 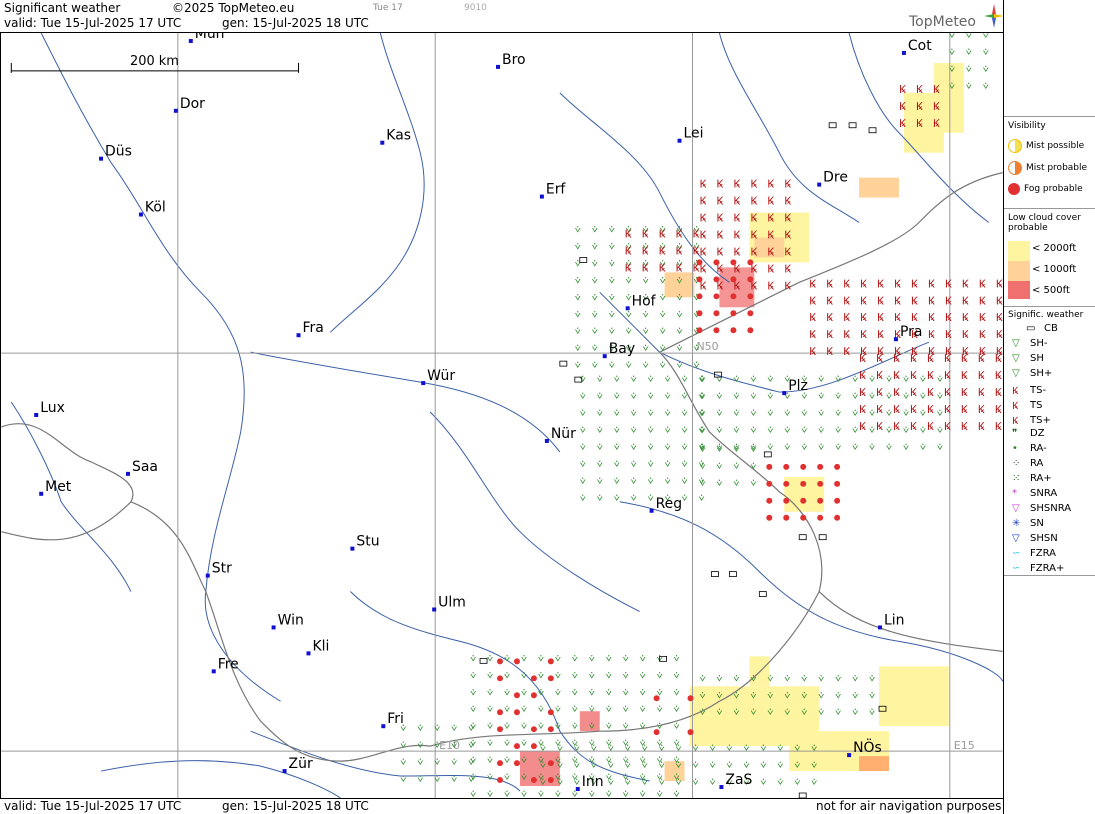 I want to click on legend-item-label: SHSN, so click(x=1044, y=538).